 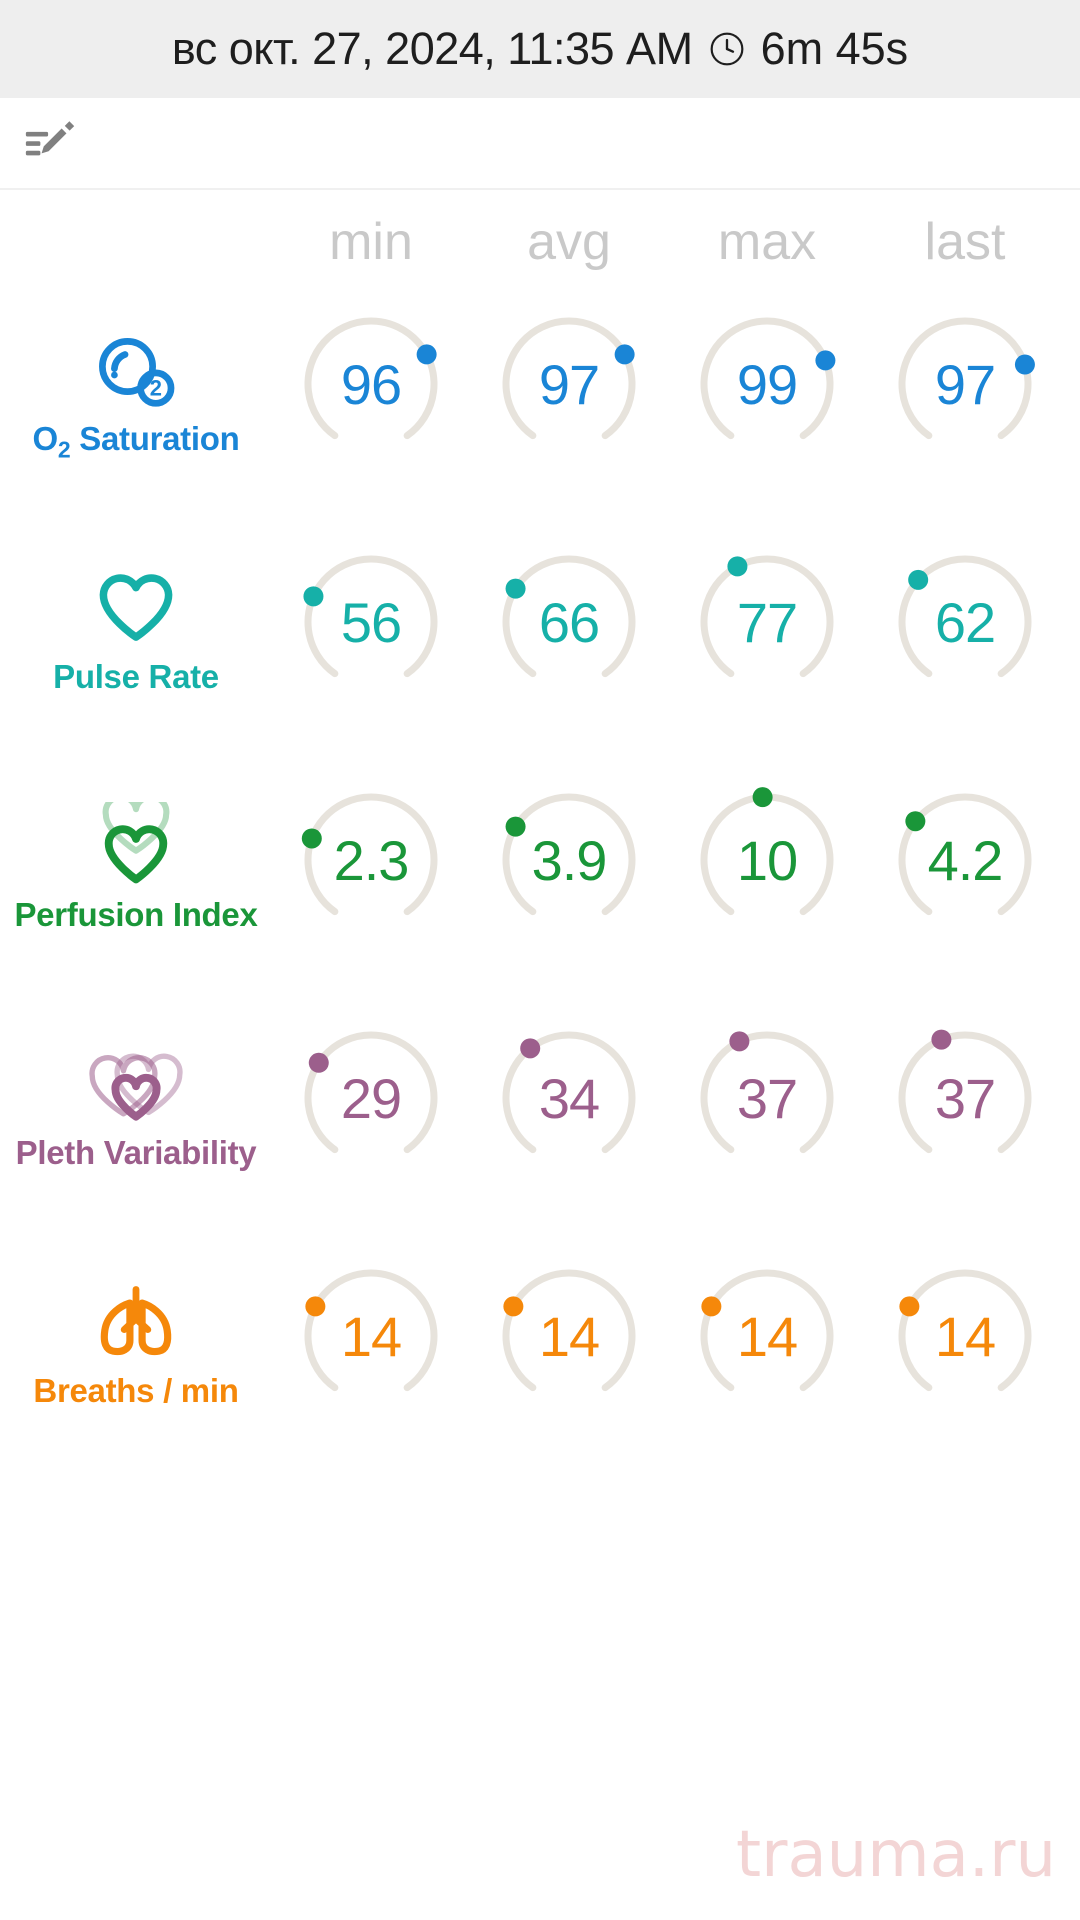 I want to click on gauge-value: 2.3, so click(x=371, y=860).